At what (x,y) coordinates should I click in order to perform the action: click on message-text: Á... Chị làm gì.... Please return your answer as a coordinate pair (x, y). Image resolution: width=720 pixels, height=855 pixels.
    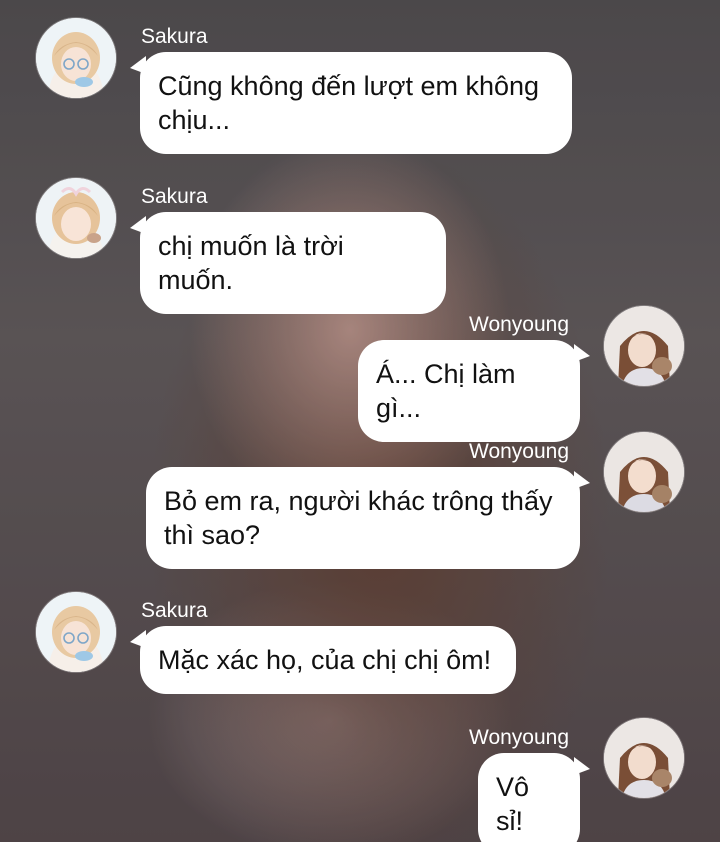
    Looking at the image, I should click on (446, 391).